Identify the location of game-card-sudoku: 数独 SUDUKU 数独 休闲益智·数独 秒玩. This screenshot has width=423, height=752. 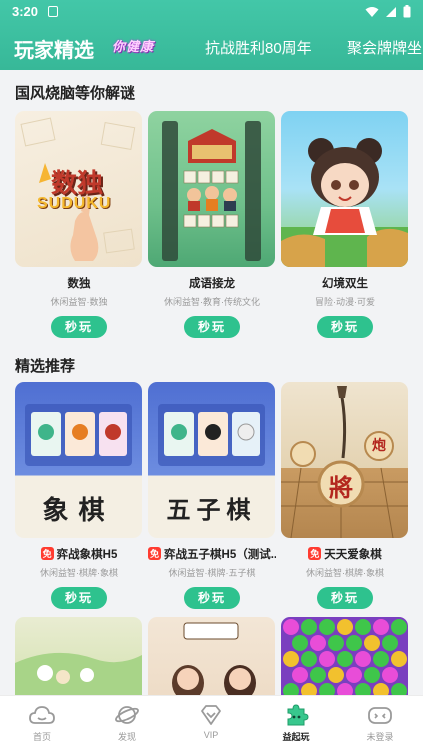
(79, 224).